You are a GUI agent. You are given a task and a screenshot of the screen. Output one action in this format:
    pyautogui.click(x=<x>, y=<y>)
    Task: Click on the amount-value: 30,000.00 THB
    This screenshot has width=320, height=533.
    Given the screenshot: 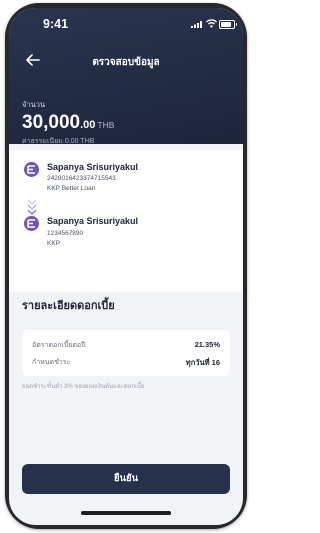 What is the action you would take?
    pyautogui.click(x=68, y=123)
    